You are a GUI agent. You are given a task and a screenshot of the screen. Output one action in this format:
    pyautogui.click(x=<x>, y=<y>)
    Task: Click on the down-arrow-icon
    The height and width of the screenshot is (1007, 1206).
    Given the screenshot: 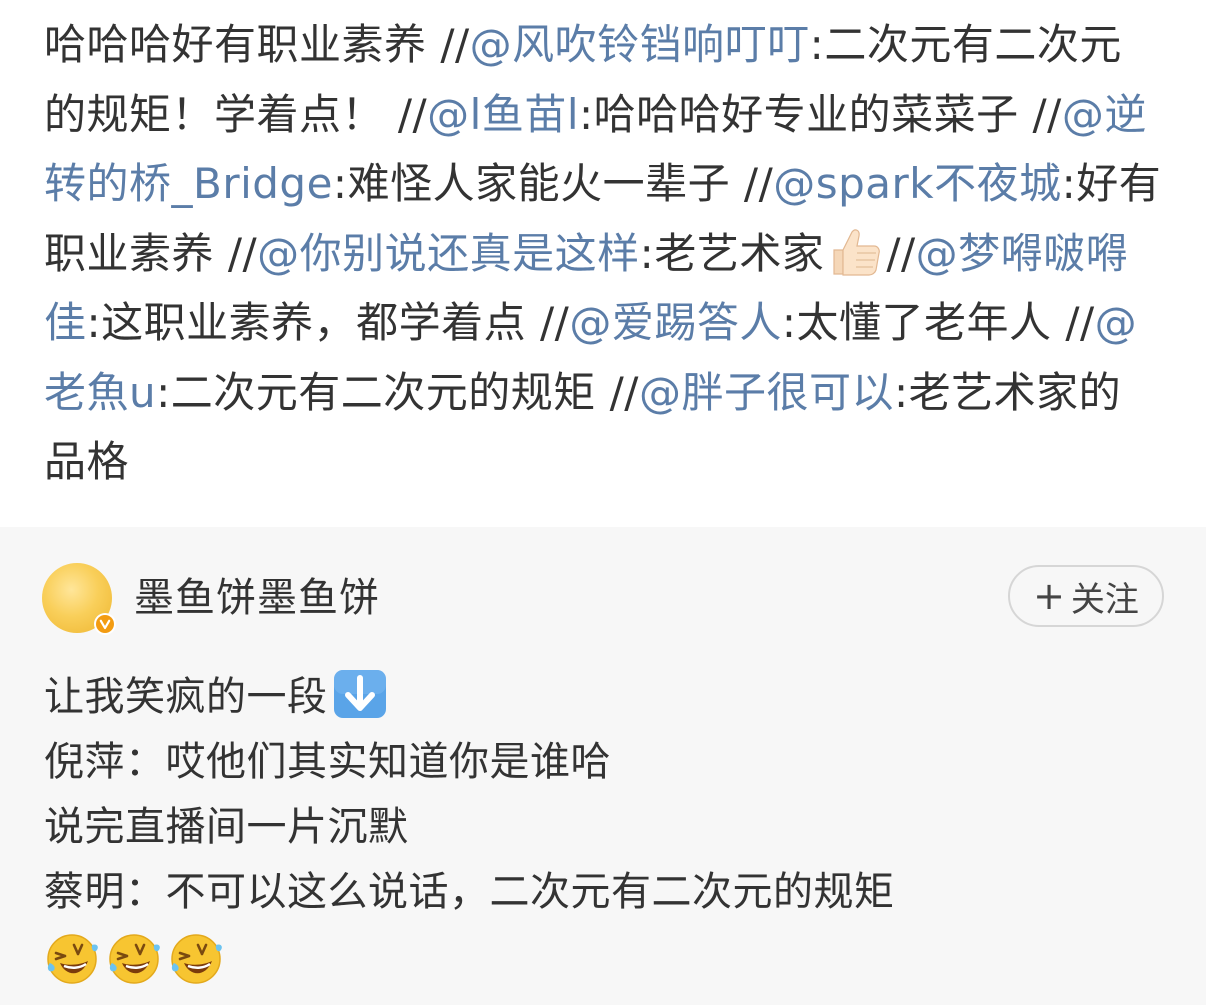 What is the action you would take?
    pyautogui.click(x=360, y=694)
    